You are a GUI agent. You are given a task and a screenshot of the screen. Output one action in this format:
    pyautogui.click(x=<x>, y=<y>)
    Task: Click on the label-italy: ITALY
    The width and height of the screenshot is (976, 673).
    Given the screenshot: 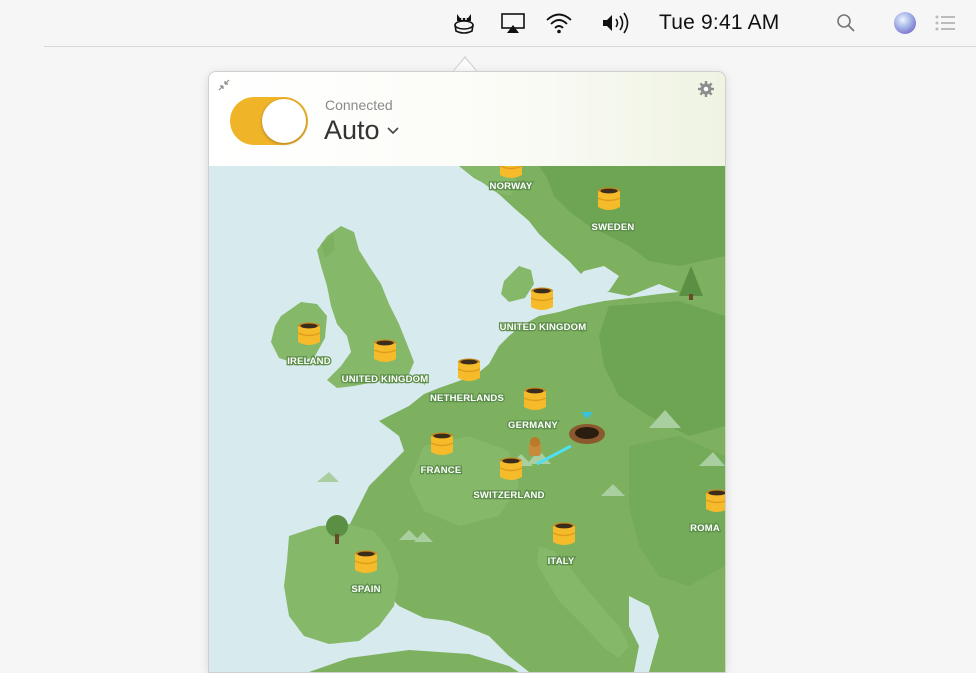 What is the action you would take?
    pyautogui.click(x=561, y=561)
    